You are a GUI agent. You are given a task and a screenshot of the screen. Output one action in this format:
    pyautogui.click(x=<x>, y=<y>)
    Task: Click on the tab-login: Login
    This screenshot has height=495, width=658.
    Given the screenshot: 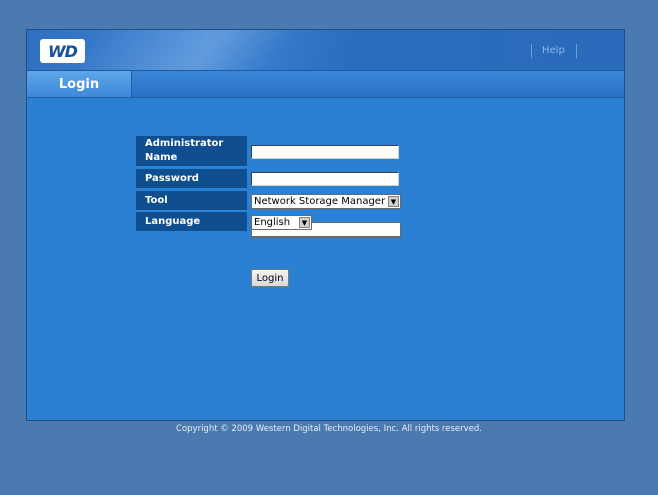 What is the action you would take?
    pyautogui.click(x=79, y=84)
    